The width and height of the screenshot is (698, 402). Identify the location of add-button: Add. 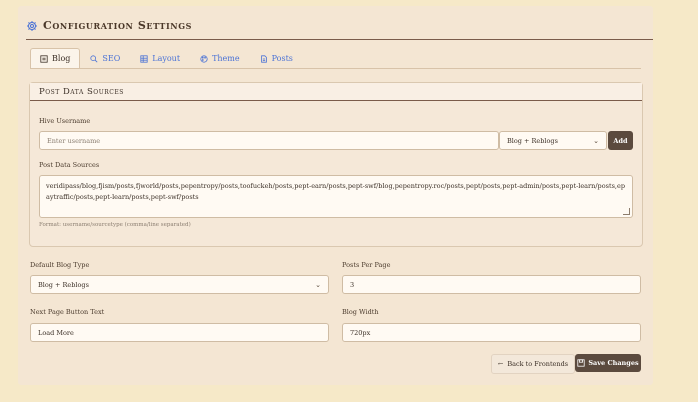
(620, 140).